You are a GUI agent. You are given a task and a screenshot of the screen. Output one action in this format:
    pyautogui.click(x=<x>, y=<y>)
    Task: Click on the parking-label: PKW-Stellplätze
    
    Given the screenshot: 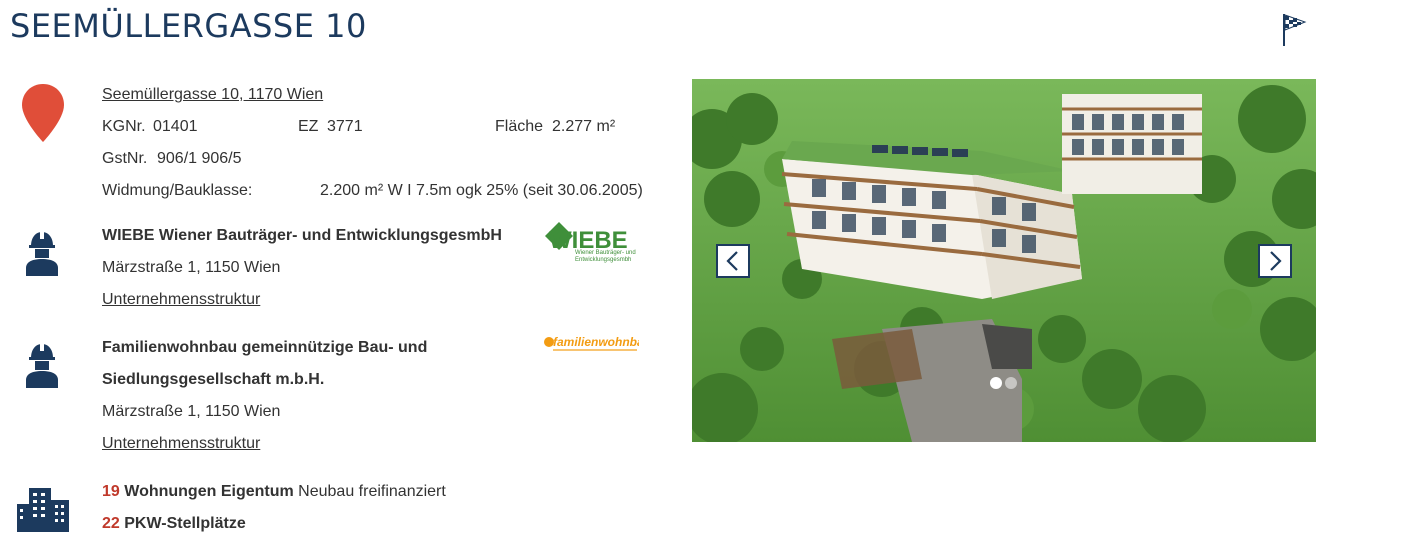 What is the action you would take?
    pyautogui.click(x=185, y=523)
    